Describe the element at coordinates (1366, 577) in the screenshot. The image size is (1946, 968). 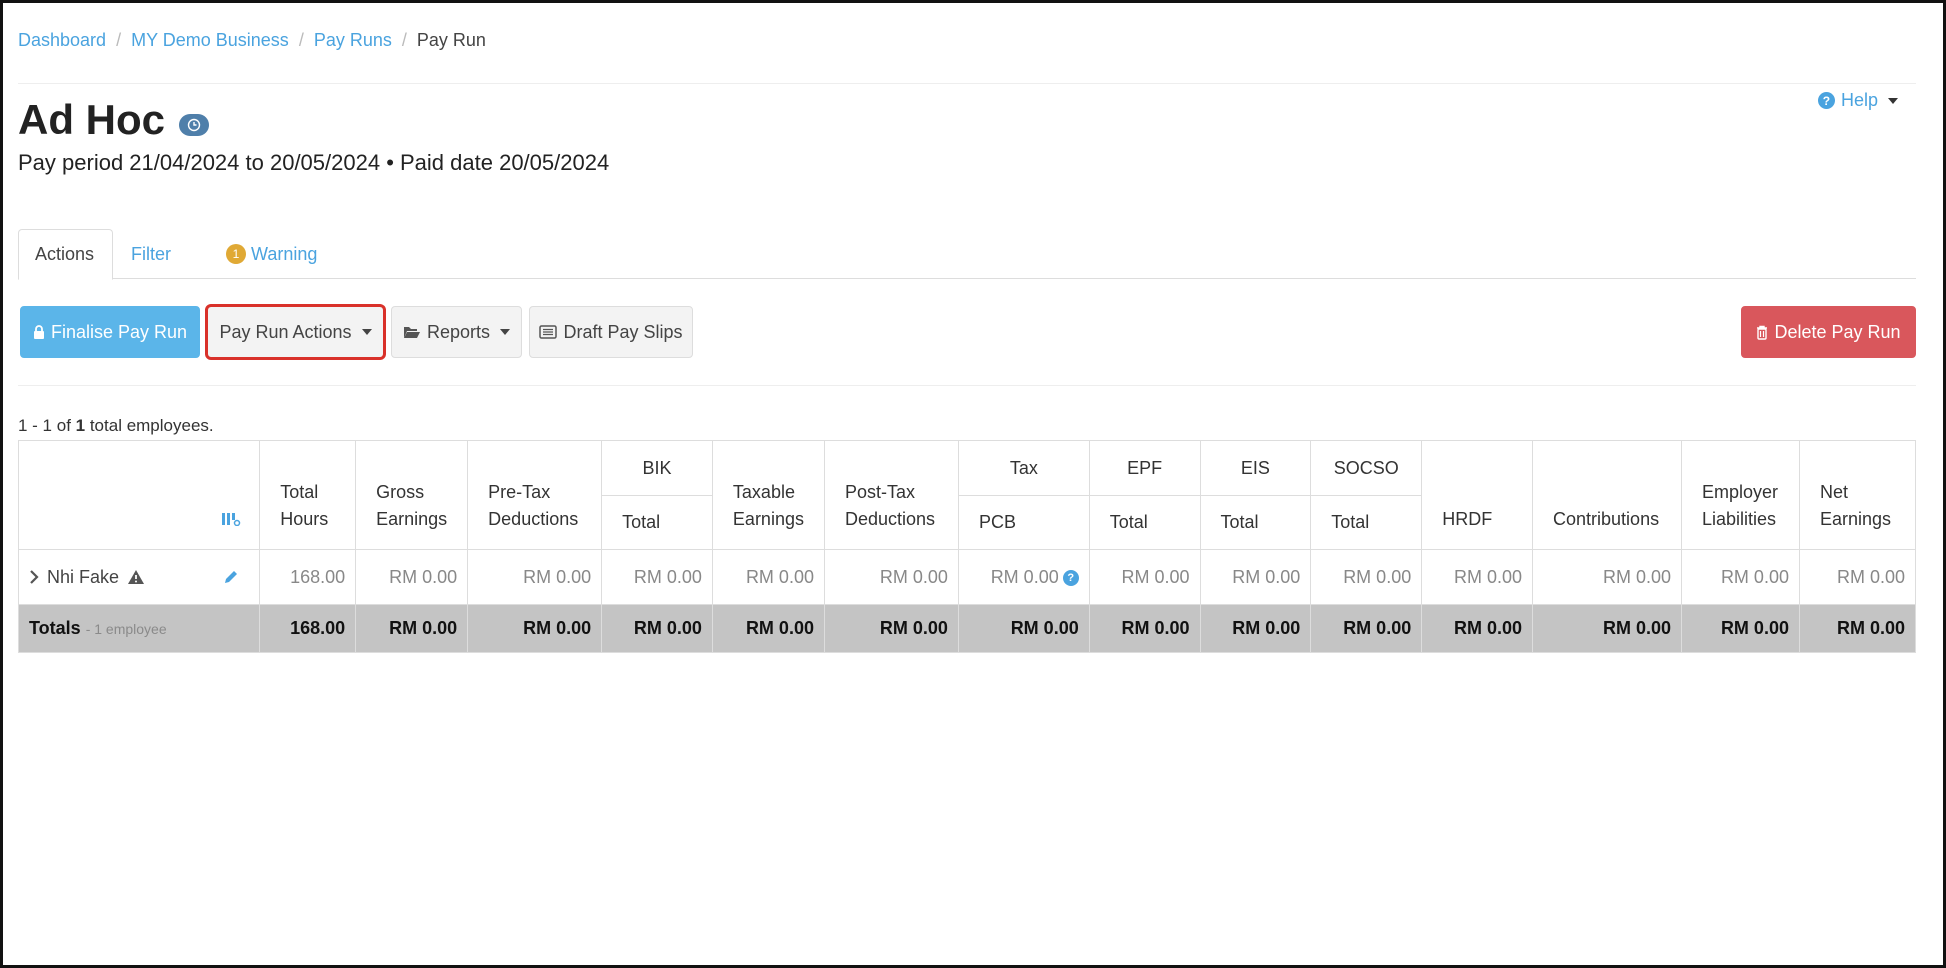
I see `cell-socso: RM 0.00` at that location.